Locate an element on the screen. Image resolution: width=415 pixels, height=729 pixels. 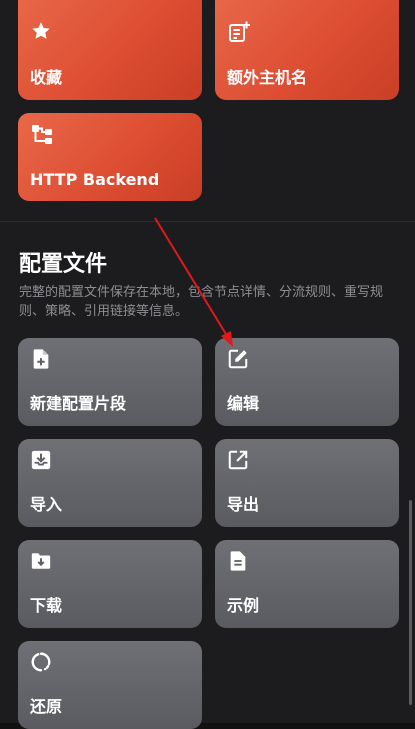
annotation-arrow is located at coordinates (193, 282).